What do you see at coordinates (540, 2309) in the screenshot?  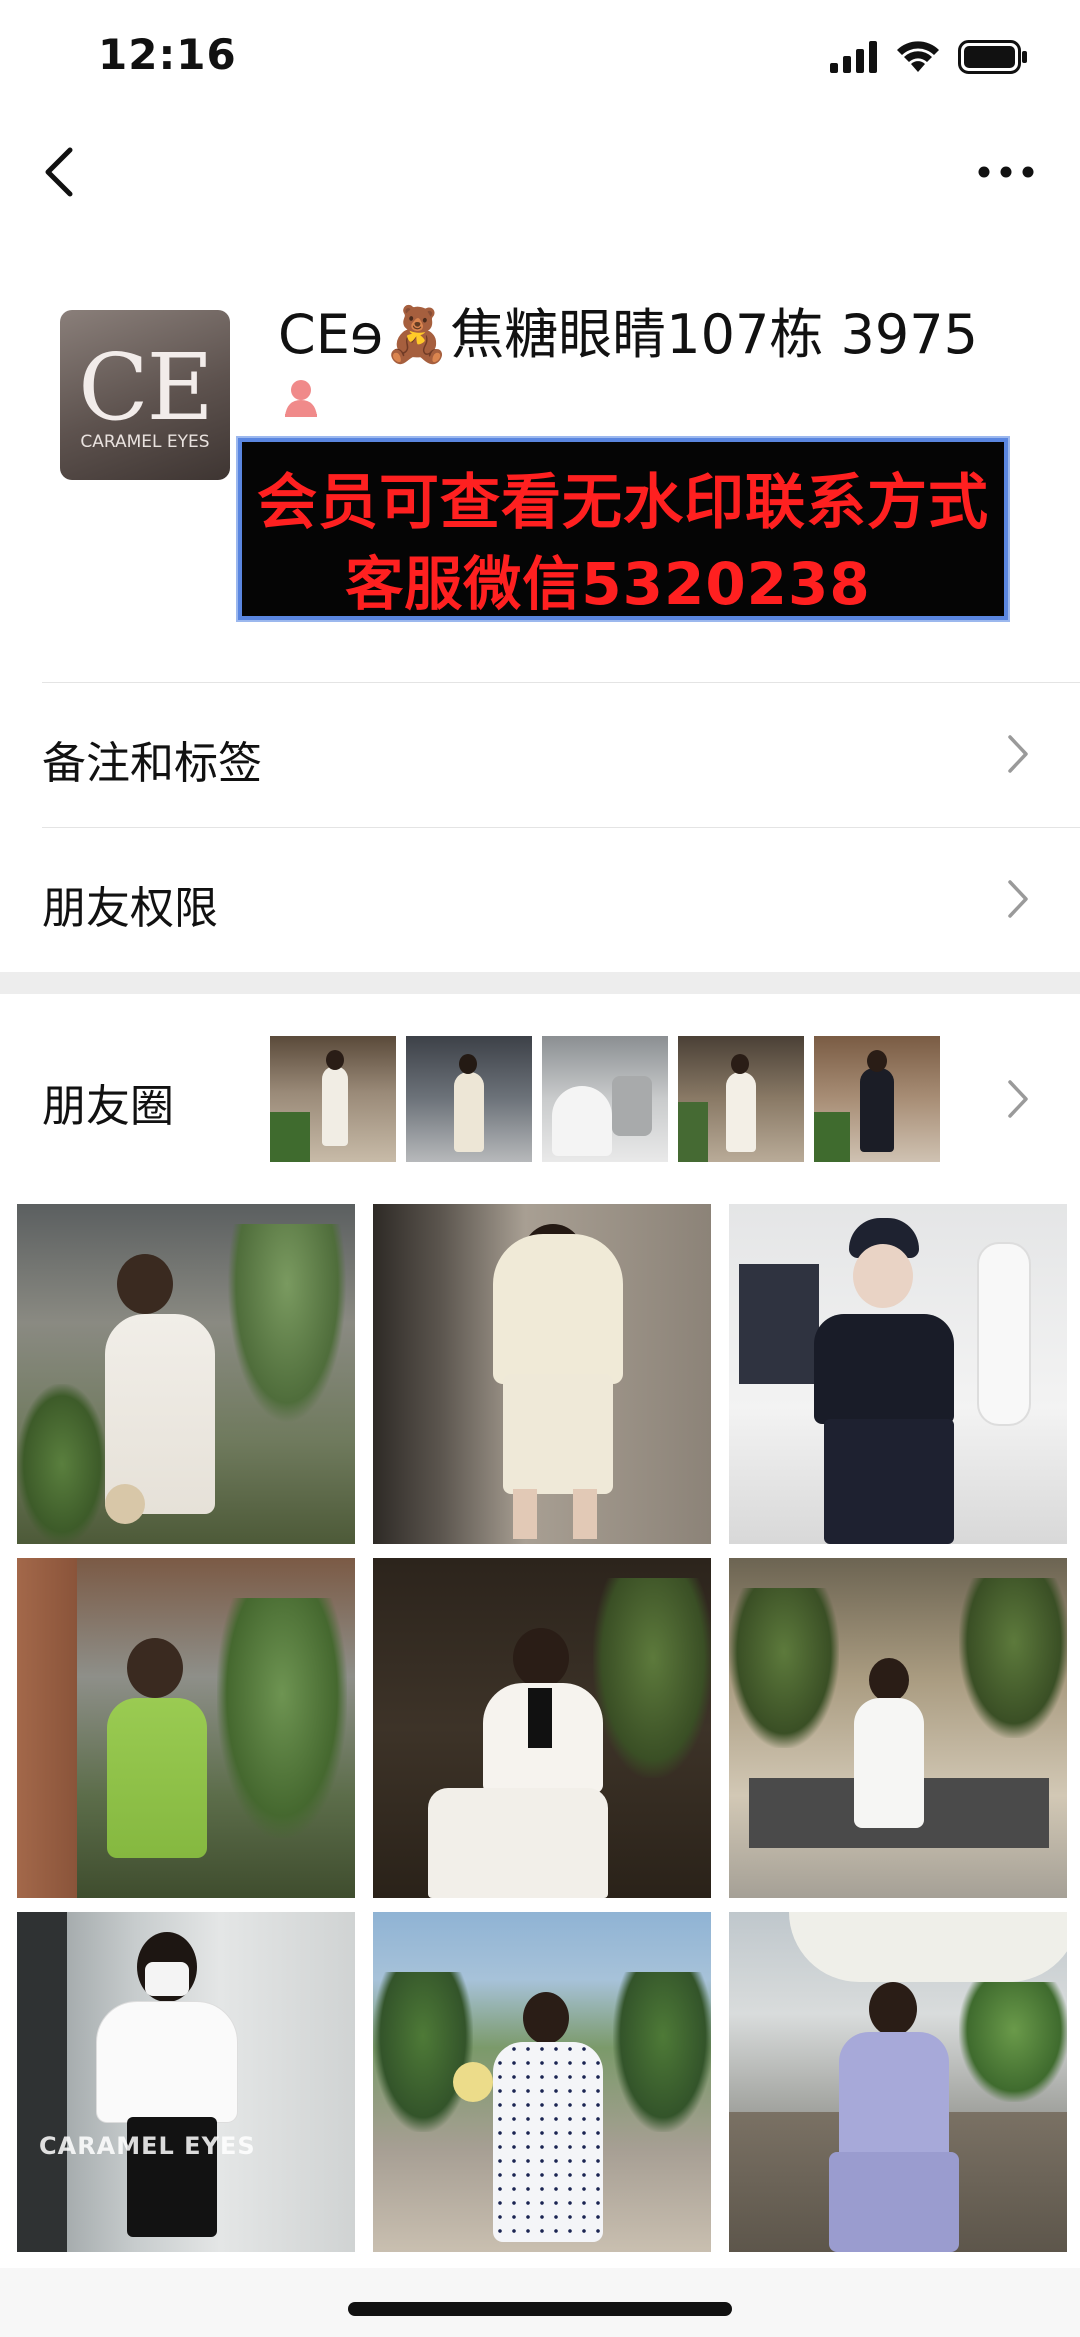 I see `home-indicator` at bounding box center [540, 2309].